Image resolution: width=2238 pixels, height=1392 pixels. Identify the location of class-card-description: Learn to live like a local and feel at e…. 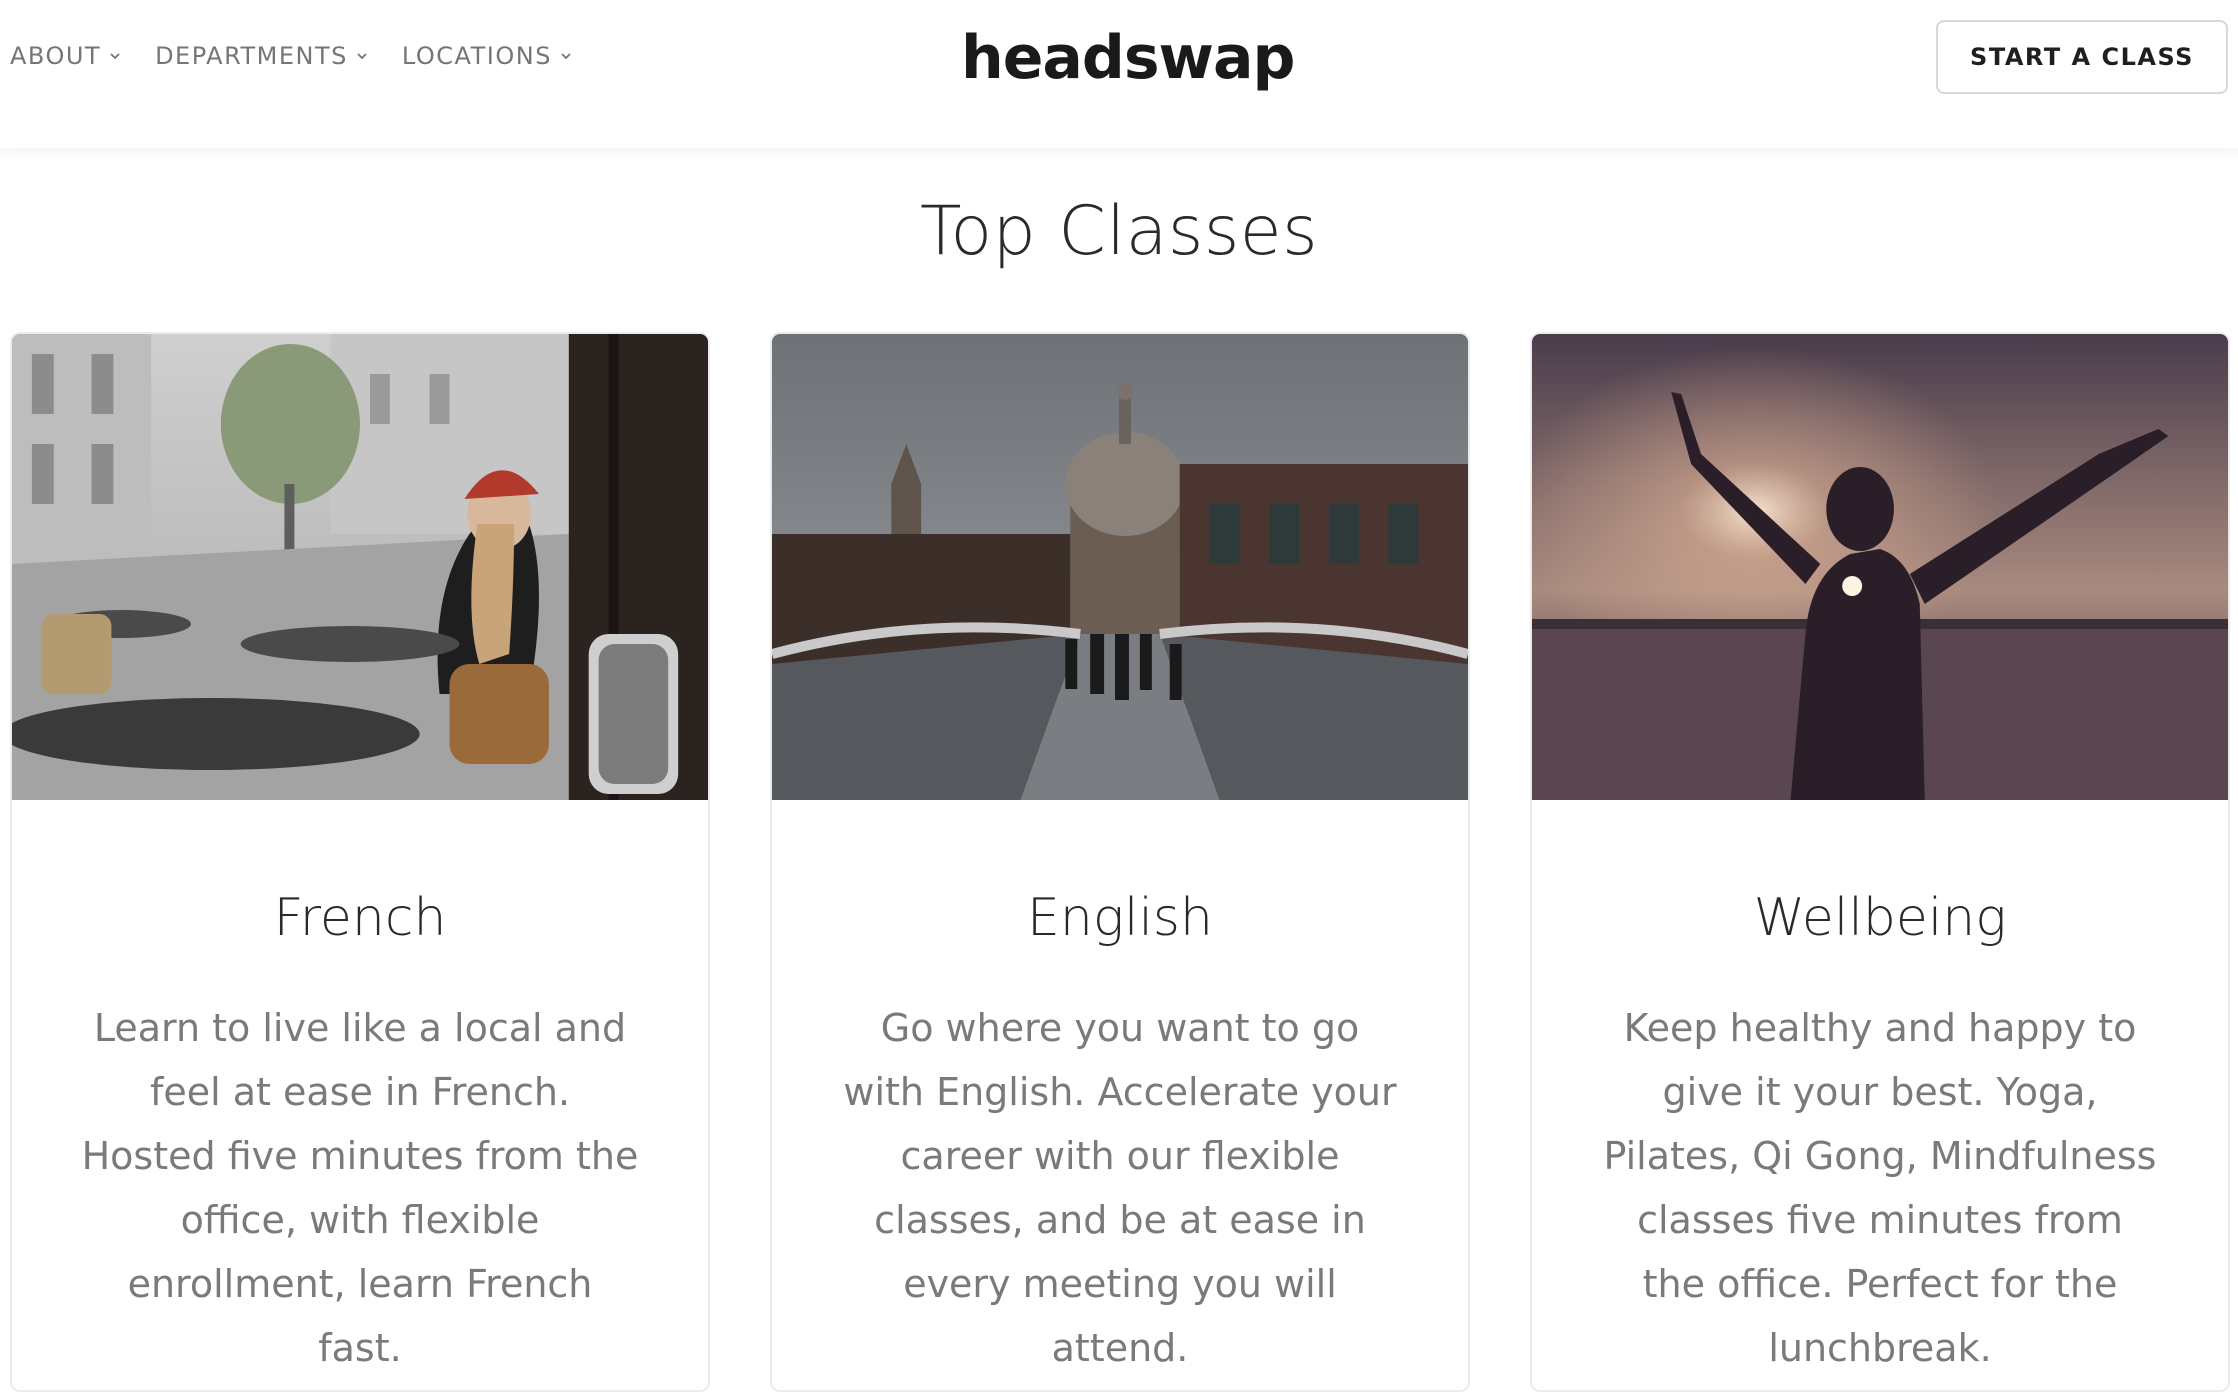
(360, 1188).